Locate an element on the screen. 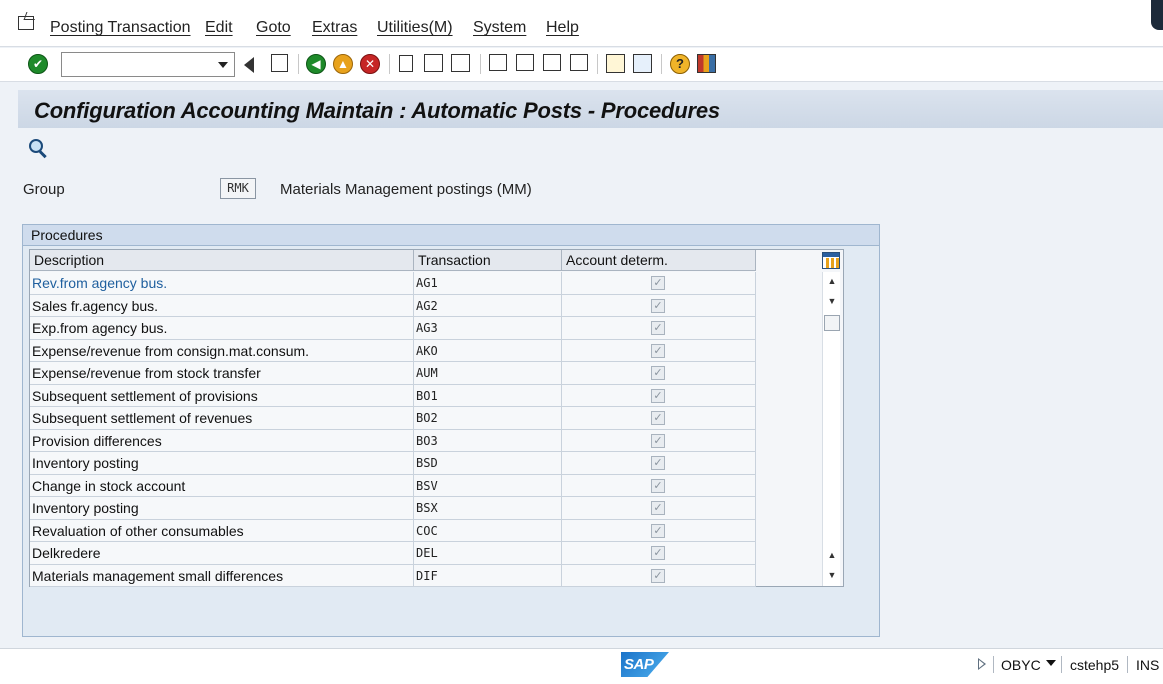  exit-icon: ▲ is located at coordinates (343, 64).